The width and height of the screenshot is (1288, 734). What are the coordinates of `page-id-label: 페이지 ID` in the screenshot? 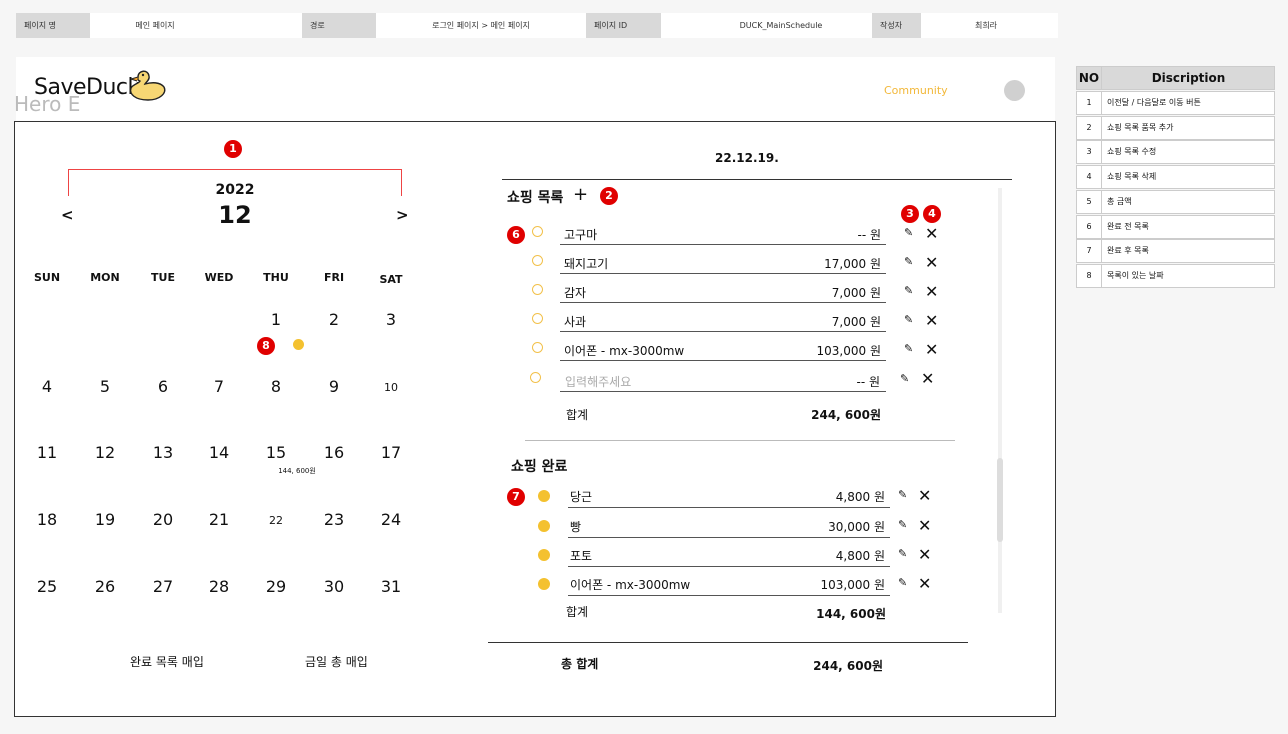 It's located at (623, 25).